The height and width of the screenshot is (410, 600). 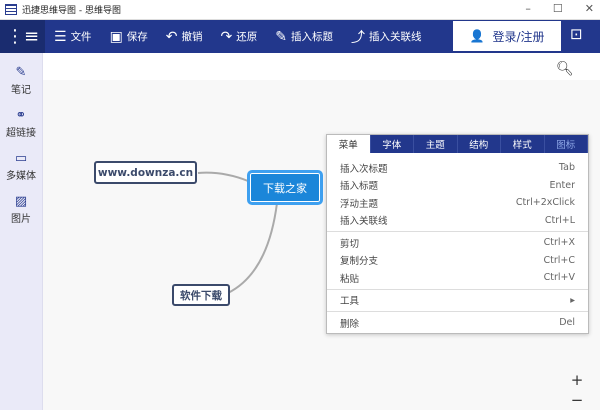 I want to click on menu-item: 工具 ▸, so click(x=457, y=301).